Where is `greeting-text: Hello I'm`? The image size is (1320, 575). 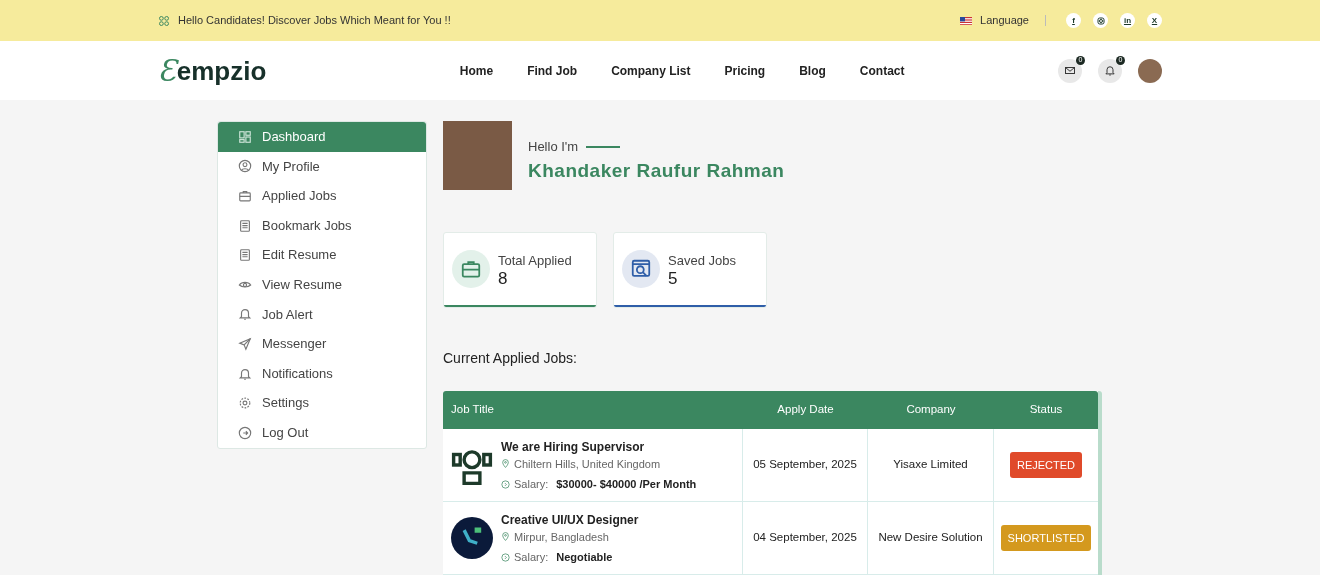 greeting-text: Hello I'm is located at coordinates (553, 147).